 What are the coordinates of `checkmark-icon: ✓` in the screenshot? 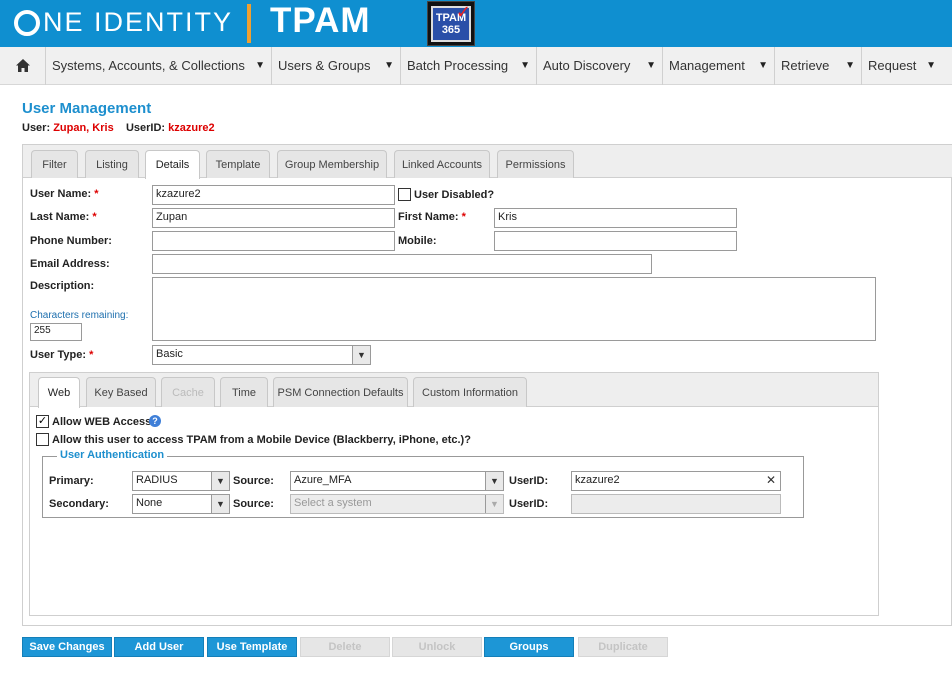 It's located at (463, 11).